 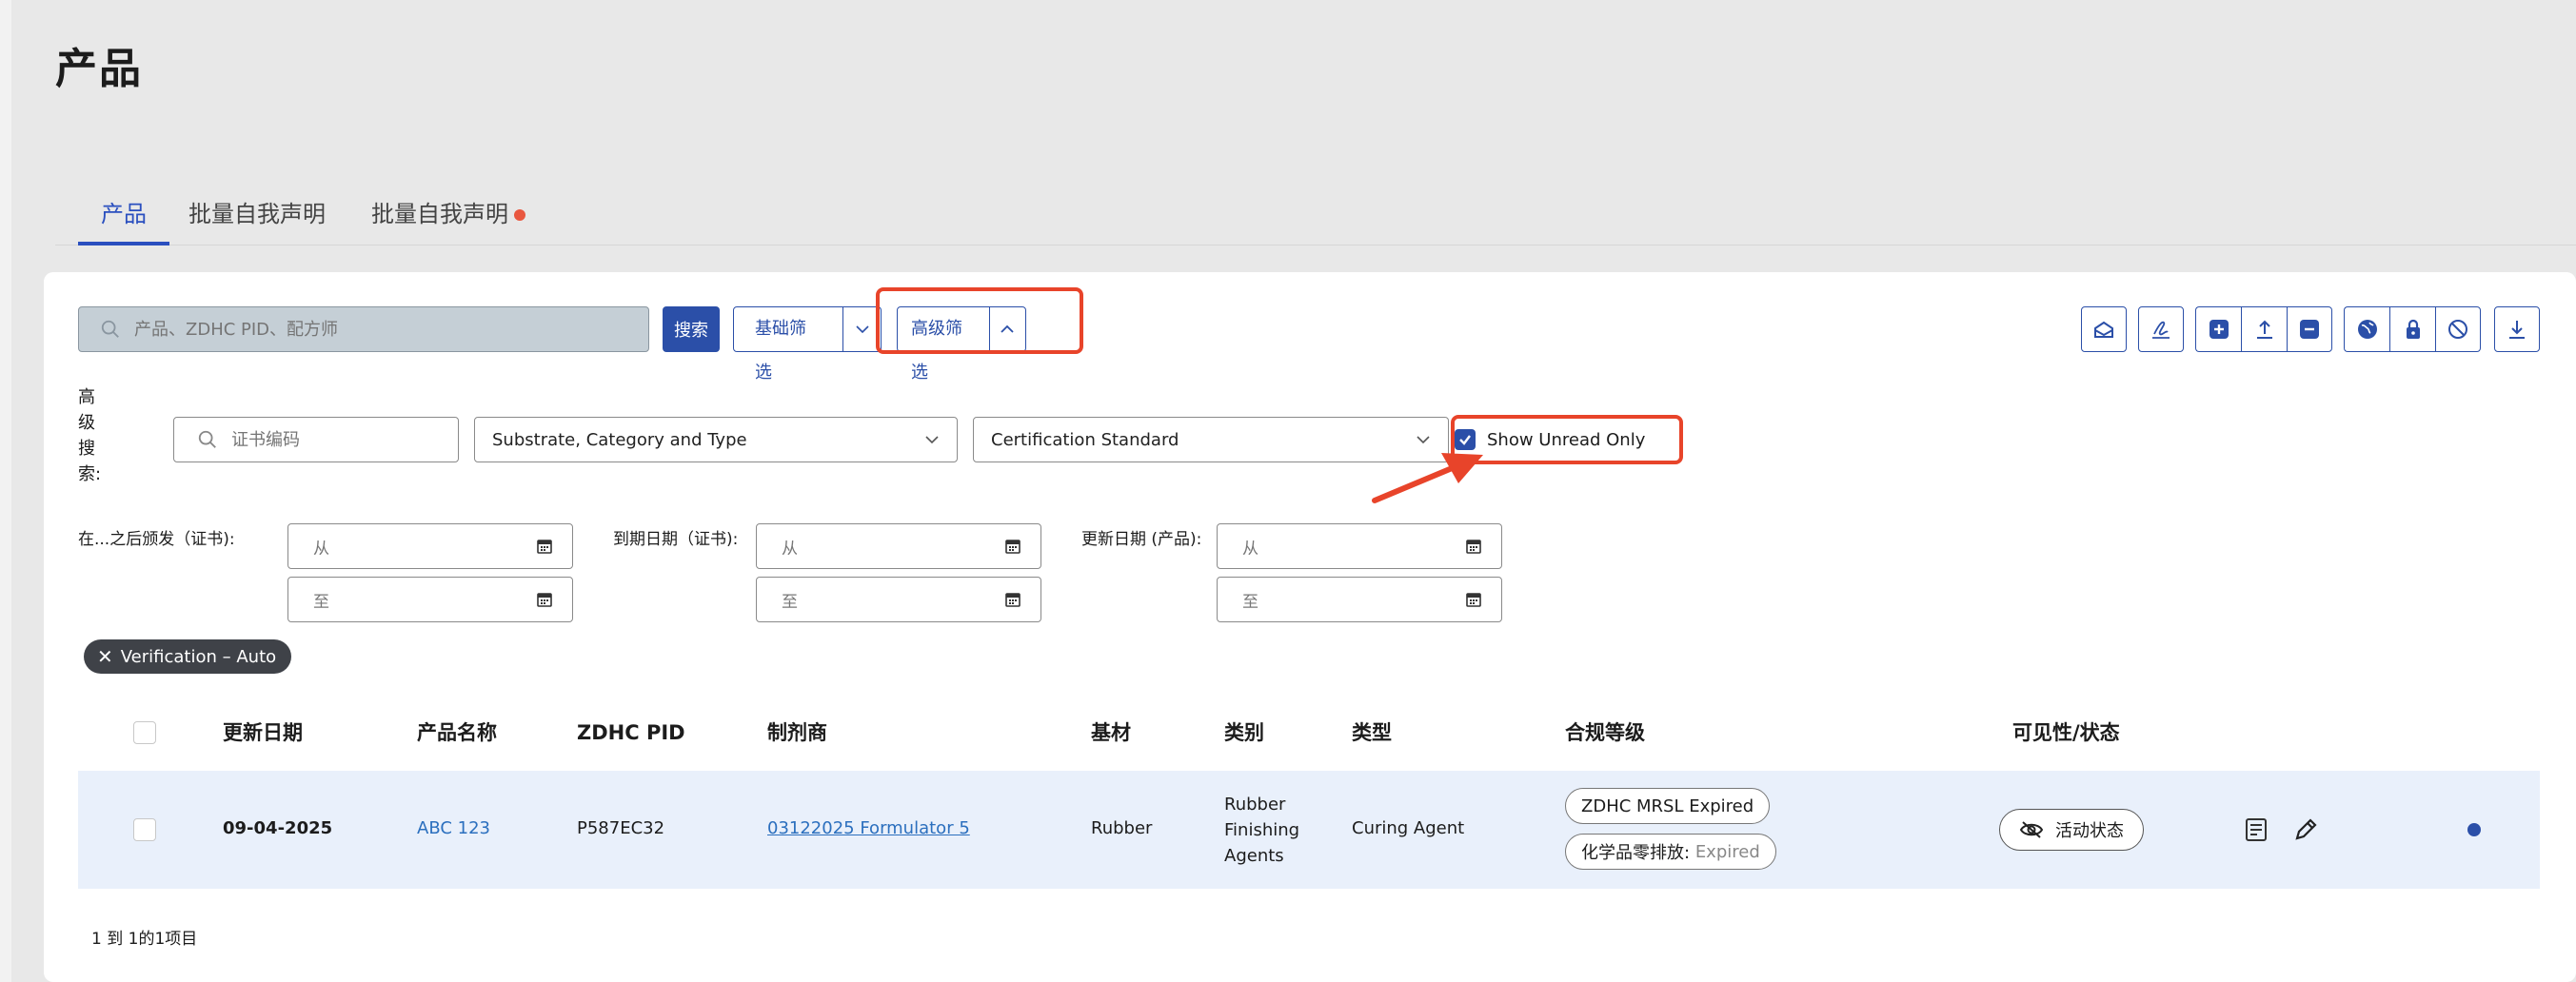 What do you see at coordinates (1605, 737) in the screenshot?
I see `column-header: 合规等级` at bounding box center [1605, 737].